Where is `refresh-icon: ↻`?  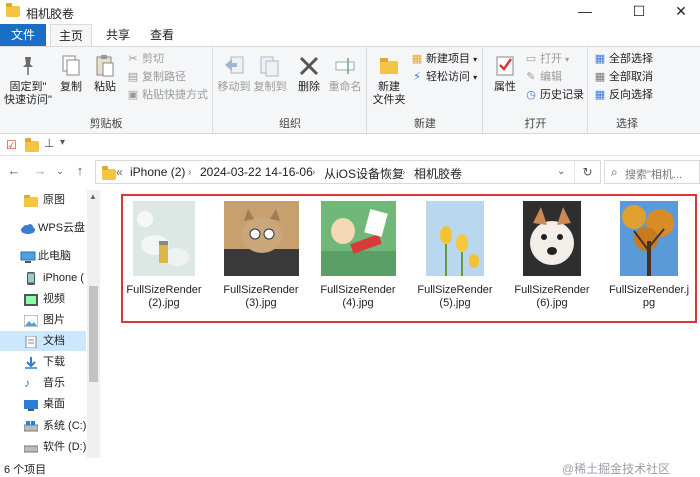
refresh-icon: ↻ is located at coordinates (587, 172).